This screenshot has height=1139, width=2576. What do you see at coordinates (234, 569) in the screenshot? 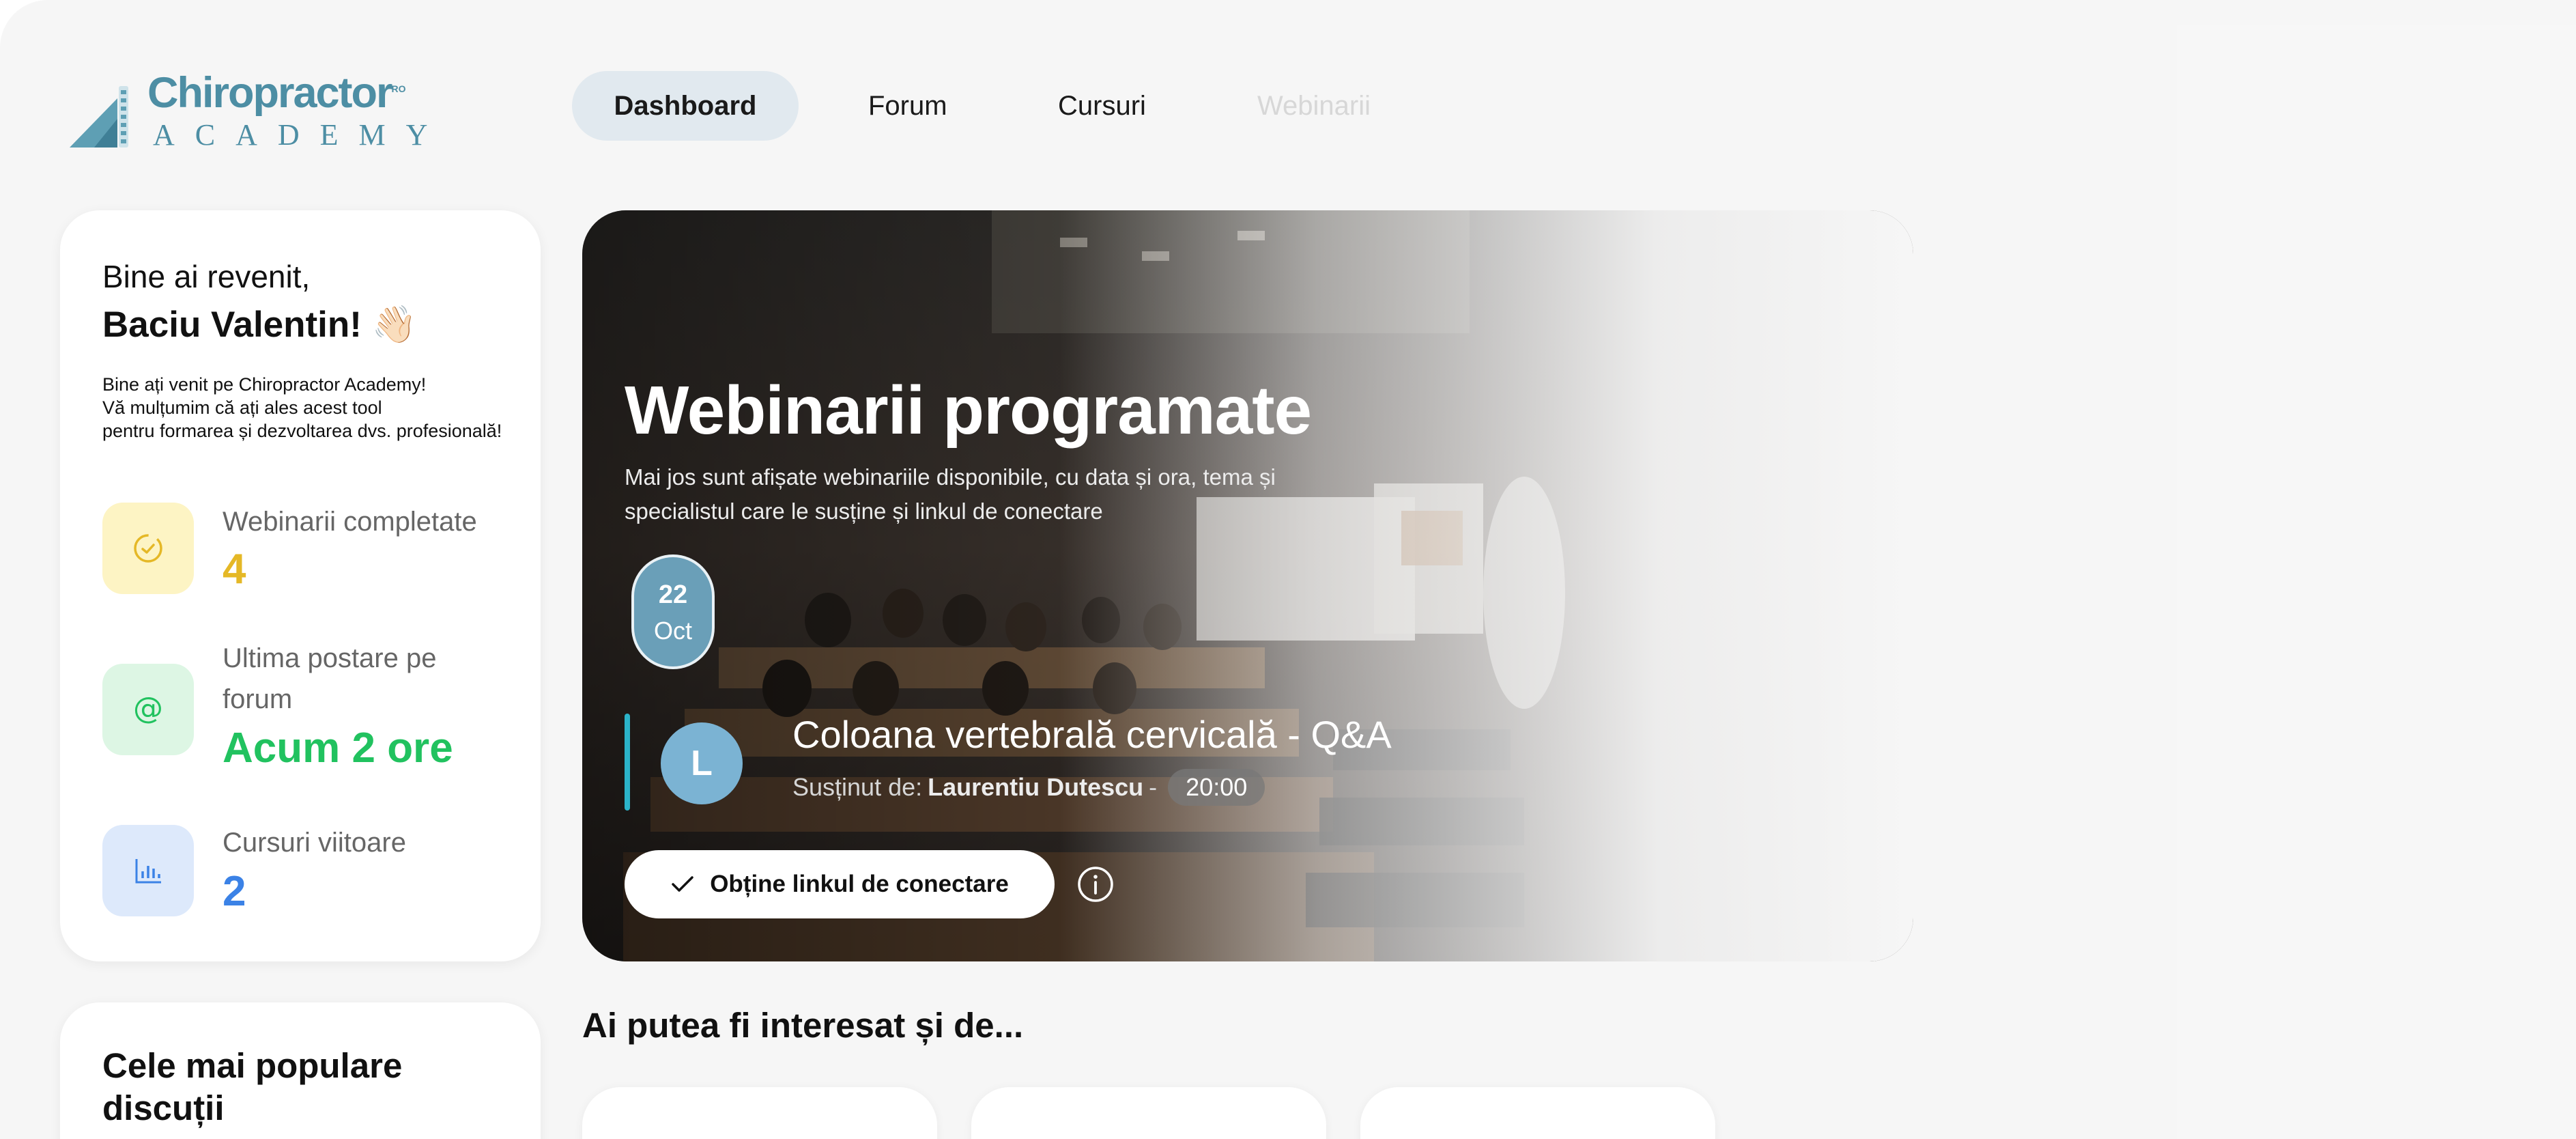
I see `stat-value-webinars: 4` at bounding box center [234, 569].